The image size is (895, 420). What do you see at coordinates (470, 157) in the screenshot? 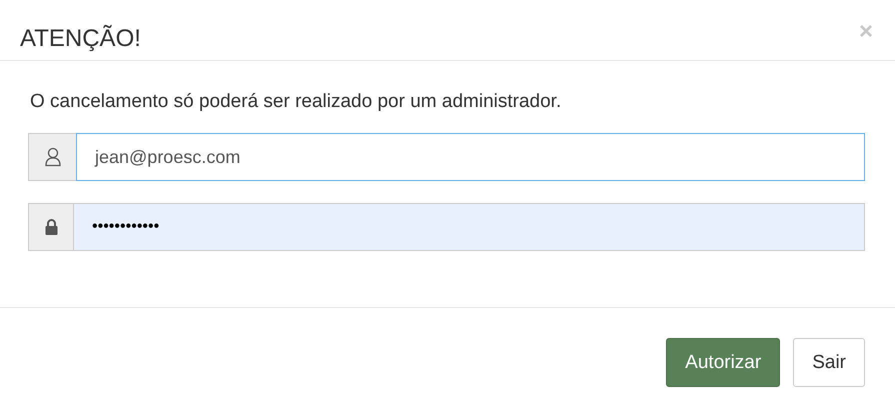
I see `email-field: jean@proesc.com` at bounding box center [470, 157].